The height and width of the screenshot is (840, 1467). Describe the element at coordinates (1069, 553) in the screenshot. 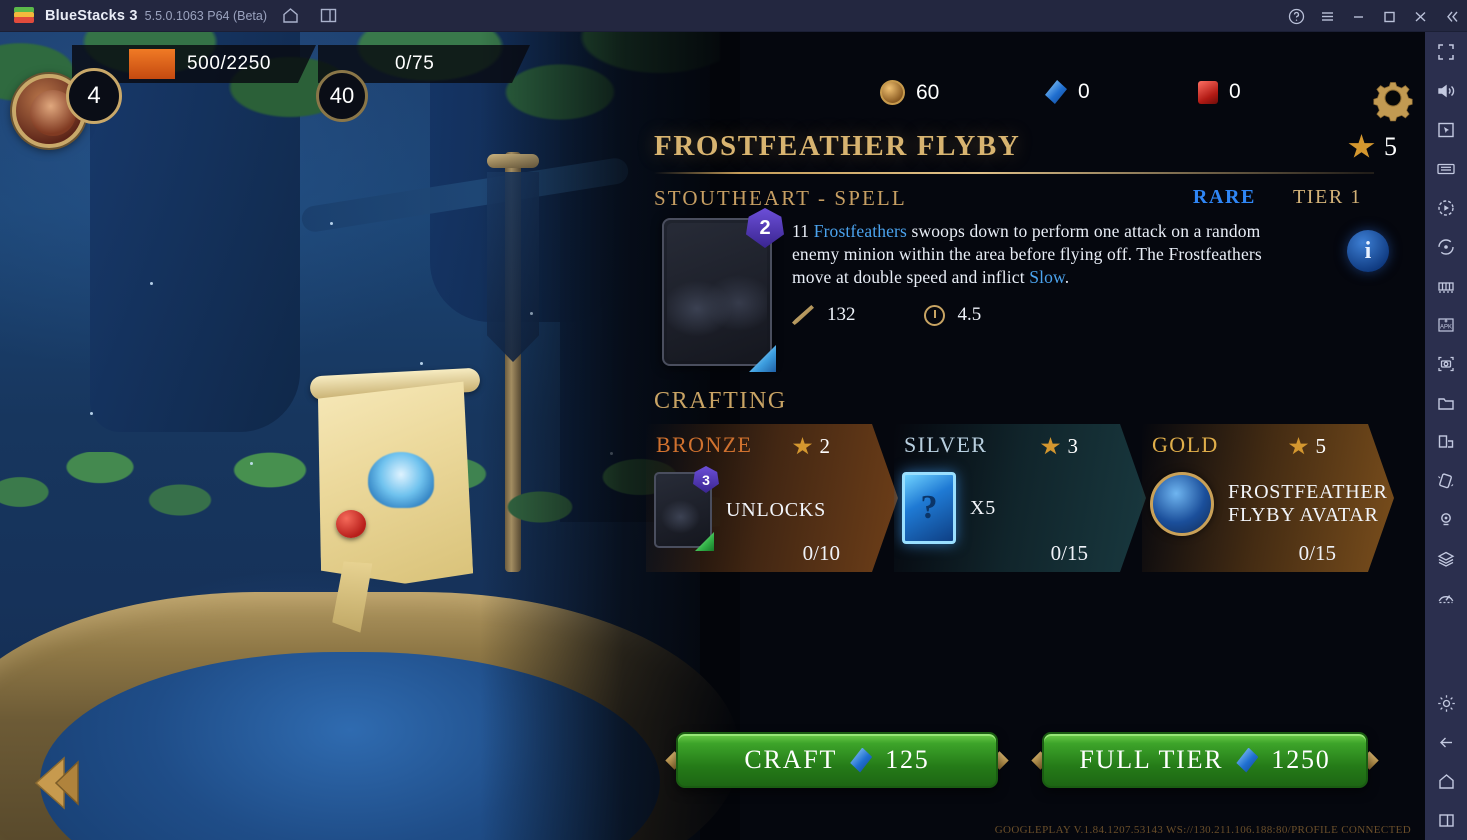

I see `tier-progress-silver: 0/15` at that location.